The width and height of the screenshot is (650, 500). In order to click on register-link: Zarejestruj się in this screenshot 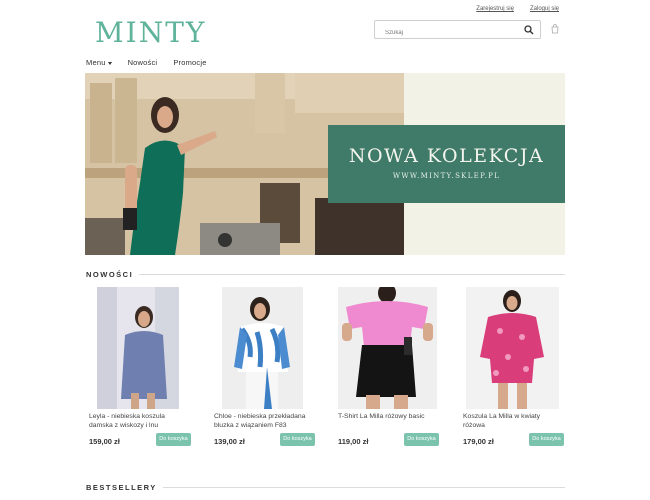, I will do `click(495, 9)`.